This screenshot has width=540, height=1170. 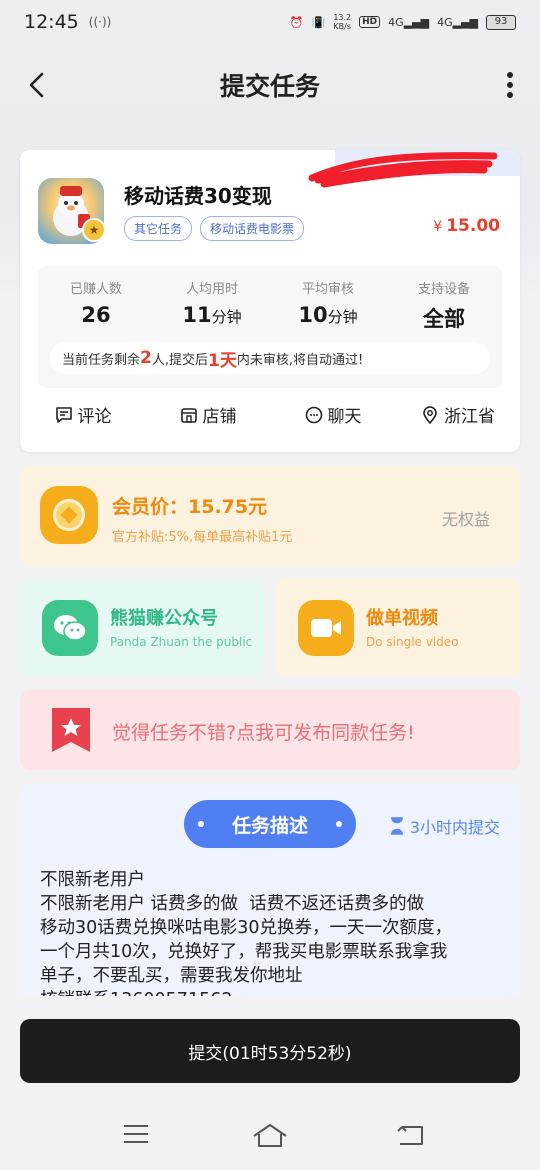 I want to click on status-time: 12:45, so click(x=51, y=22).